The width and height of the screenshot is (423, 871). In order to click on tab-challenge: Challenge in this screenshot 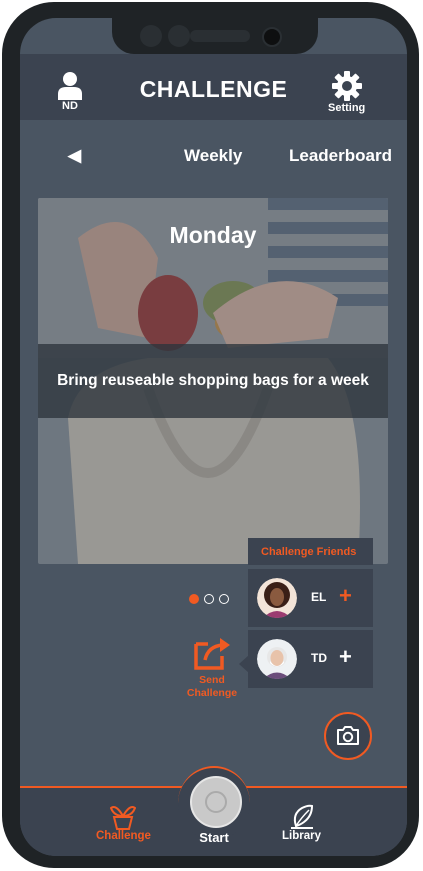, I will do `click(123, 822)`.